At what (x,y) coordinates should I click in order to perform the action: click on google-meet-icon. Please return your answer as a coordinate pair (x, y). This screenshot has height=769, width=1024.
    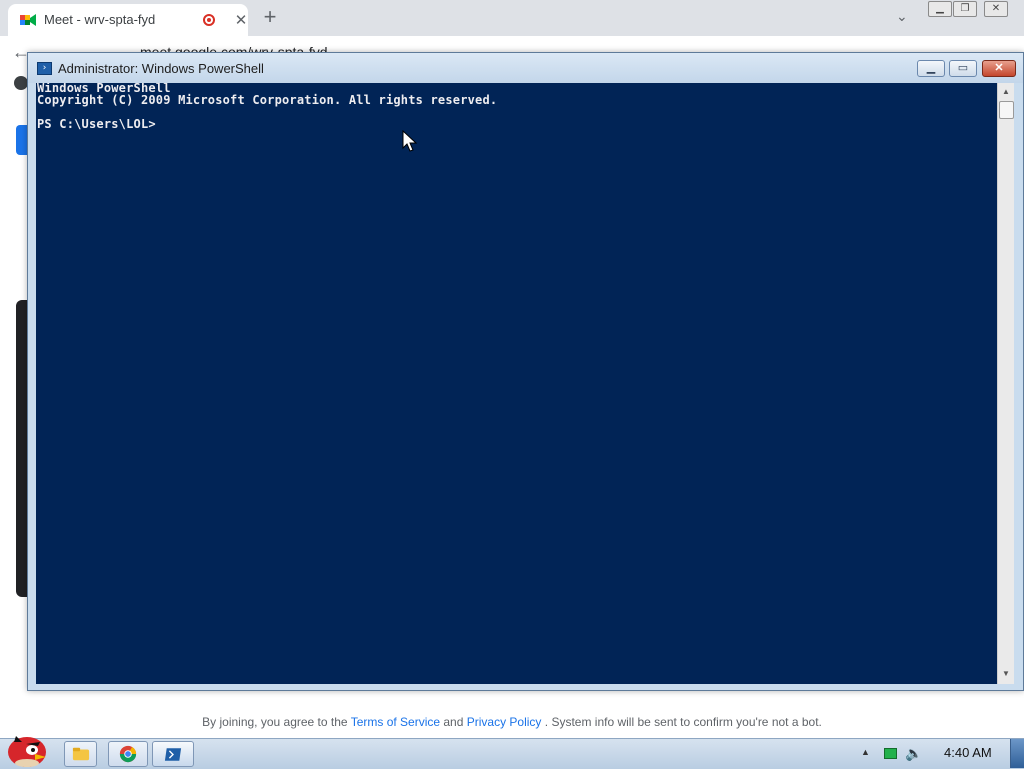
    Looking at the image, I should click on (28, 20).